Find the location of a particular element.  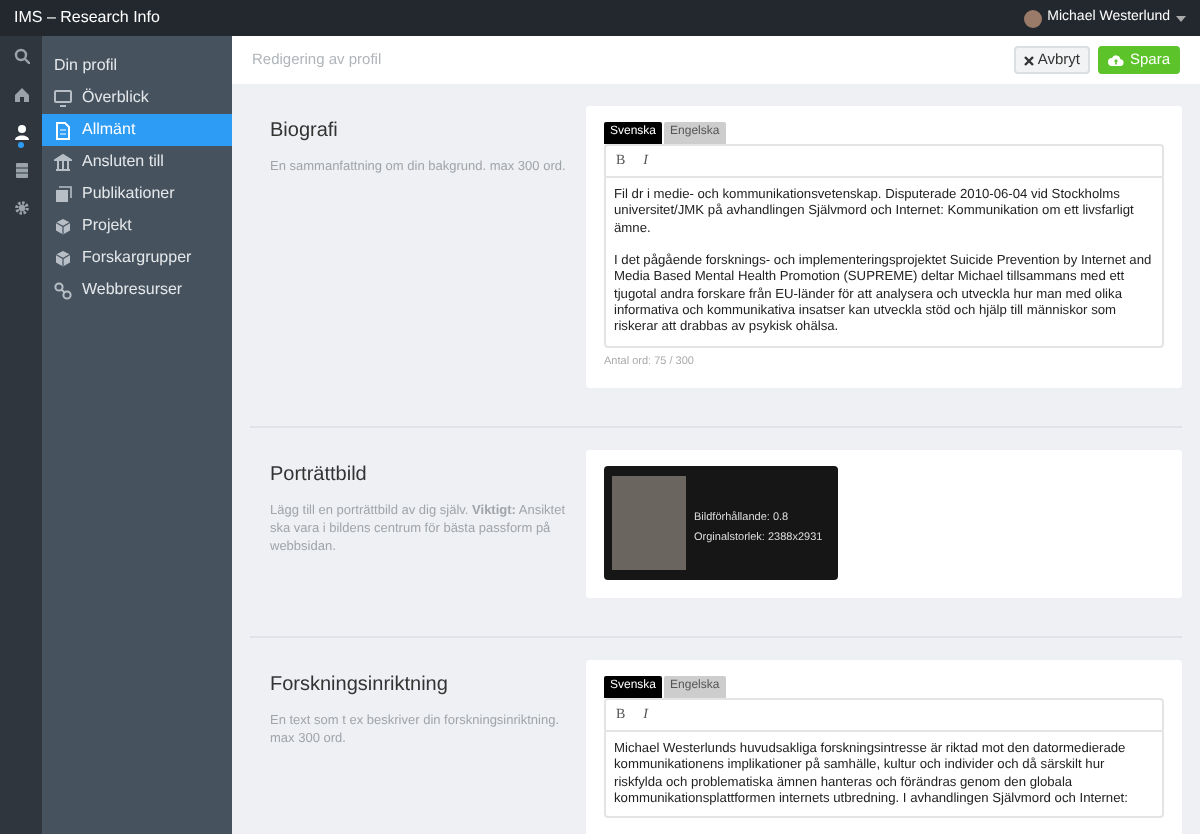

gear-icon is located at coordinates (21, 208).